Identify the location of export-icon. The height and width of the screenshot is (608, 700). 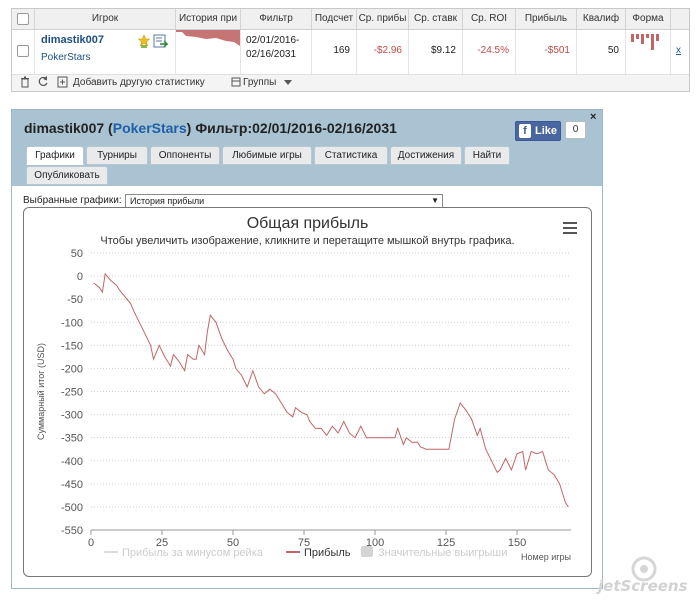
(160, 41).